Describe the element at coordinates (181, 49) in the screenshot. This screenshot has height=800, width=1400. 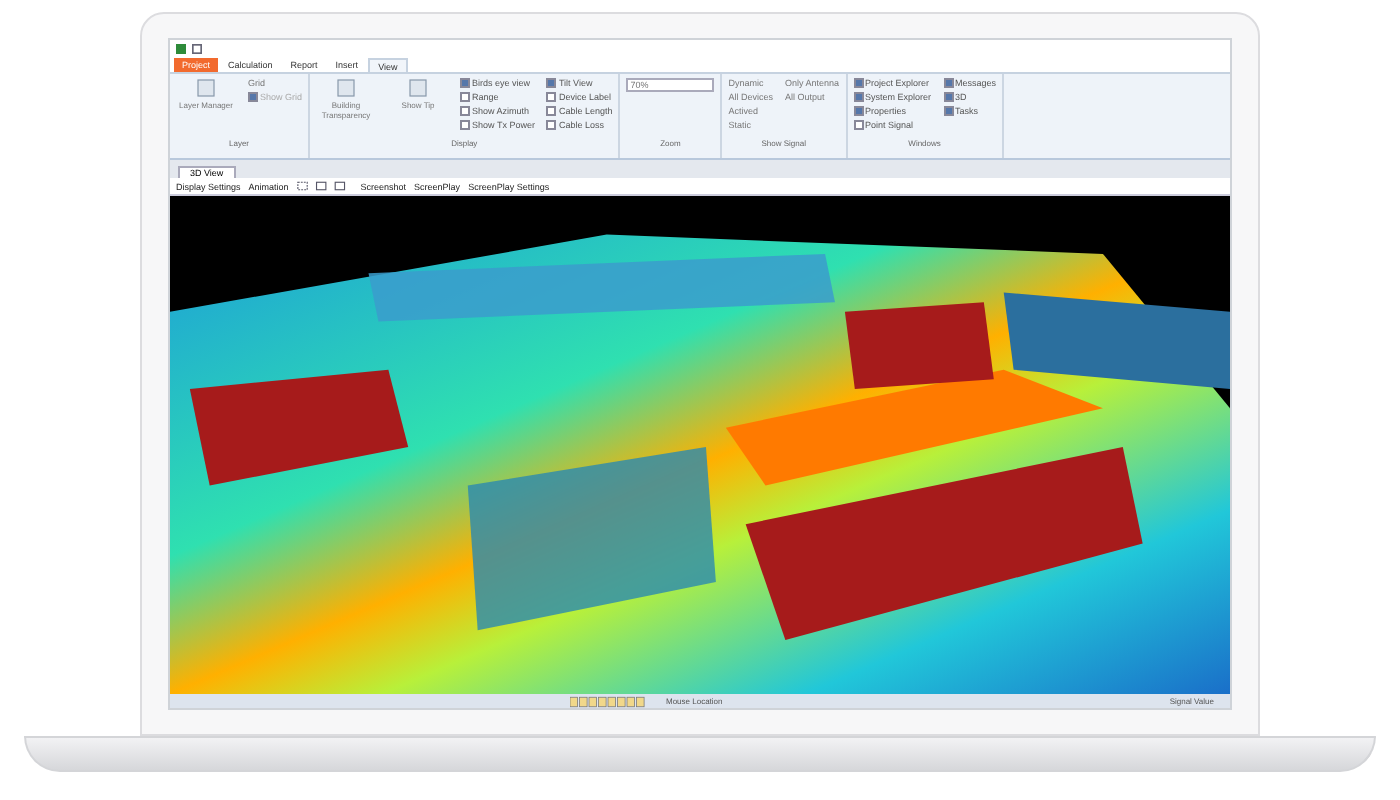
I see `app-logo-icon` at that location.